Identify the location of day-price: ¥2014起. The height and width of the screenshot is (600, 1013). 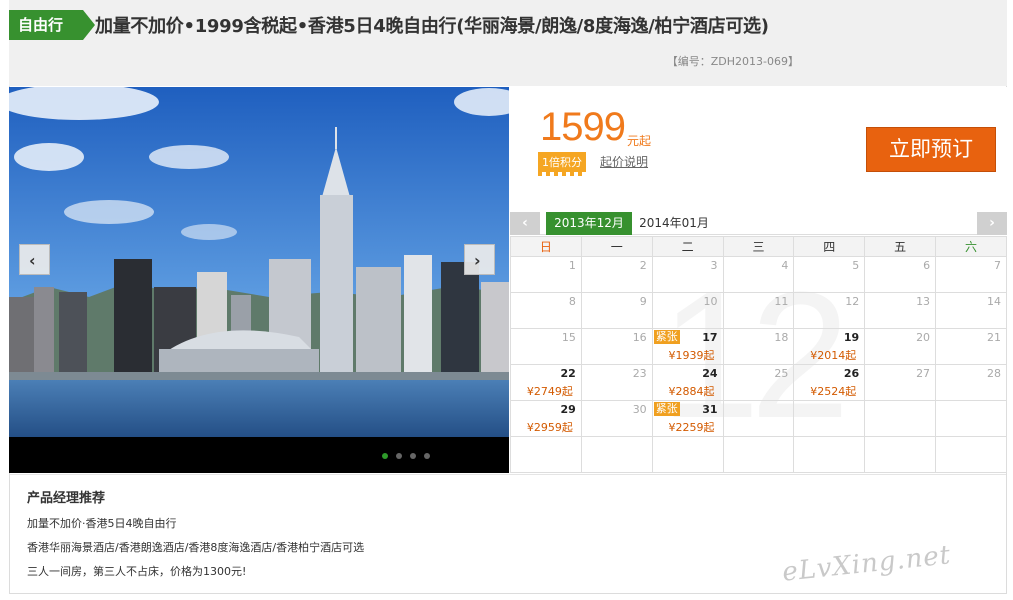
(833, 355).